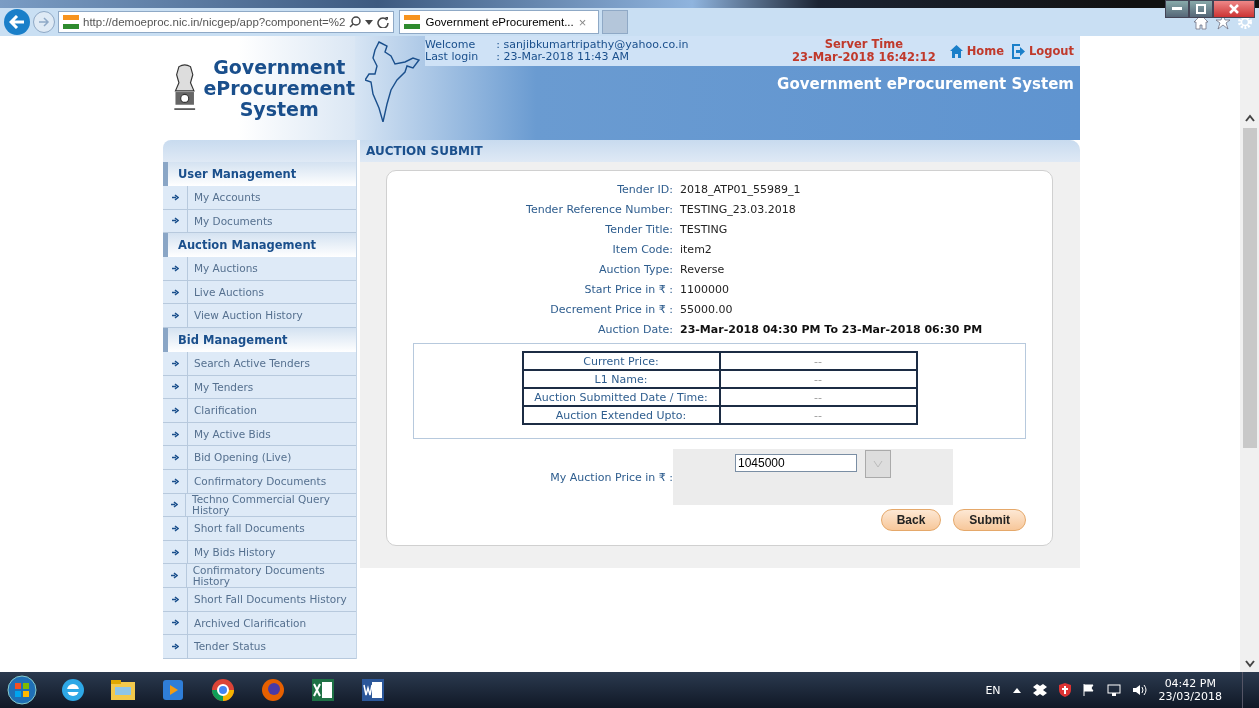 This screenshot has height=708, width=1259. Describe the element at coordinates (259, 245) in the screenshot. I see `section-heading: Auction Management` at that location.